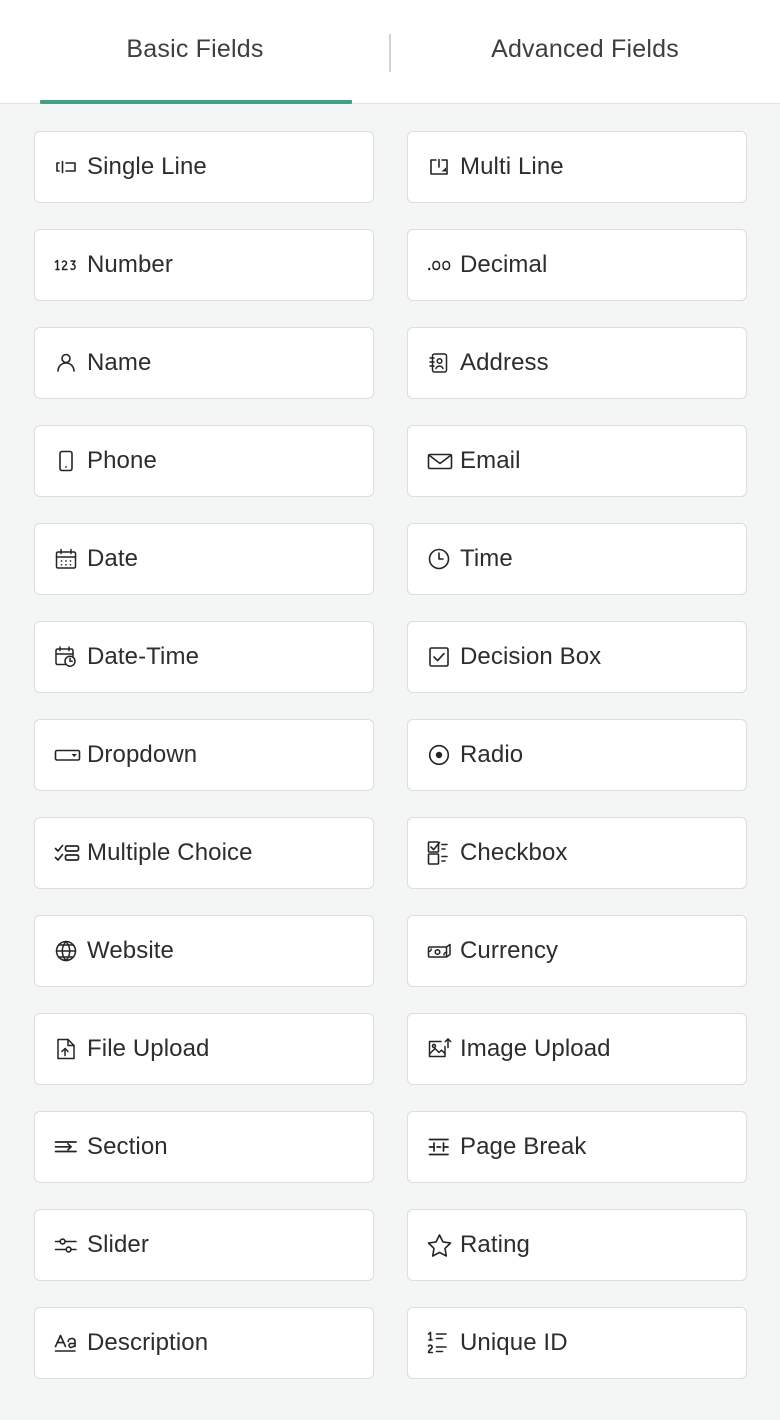 This screenshot has width=780, height=1420. Describe the element at coordinates (204, 265) in the screenshot. I see `field-card-number: Number` at that location.